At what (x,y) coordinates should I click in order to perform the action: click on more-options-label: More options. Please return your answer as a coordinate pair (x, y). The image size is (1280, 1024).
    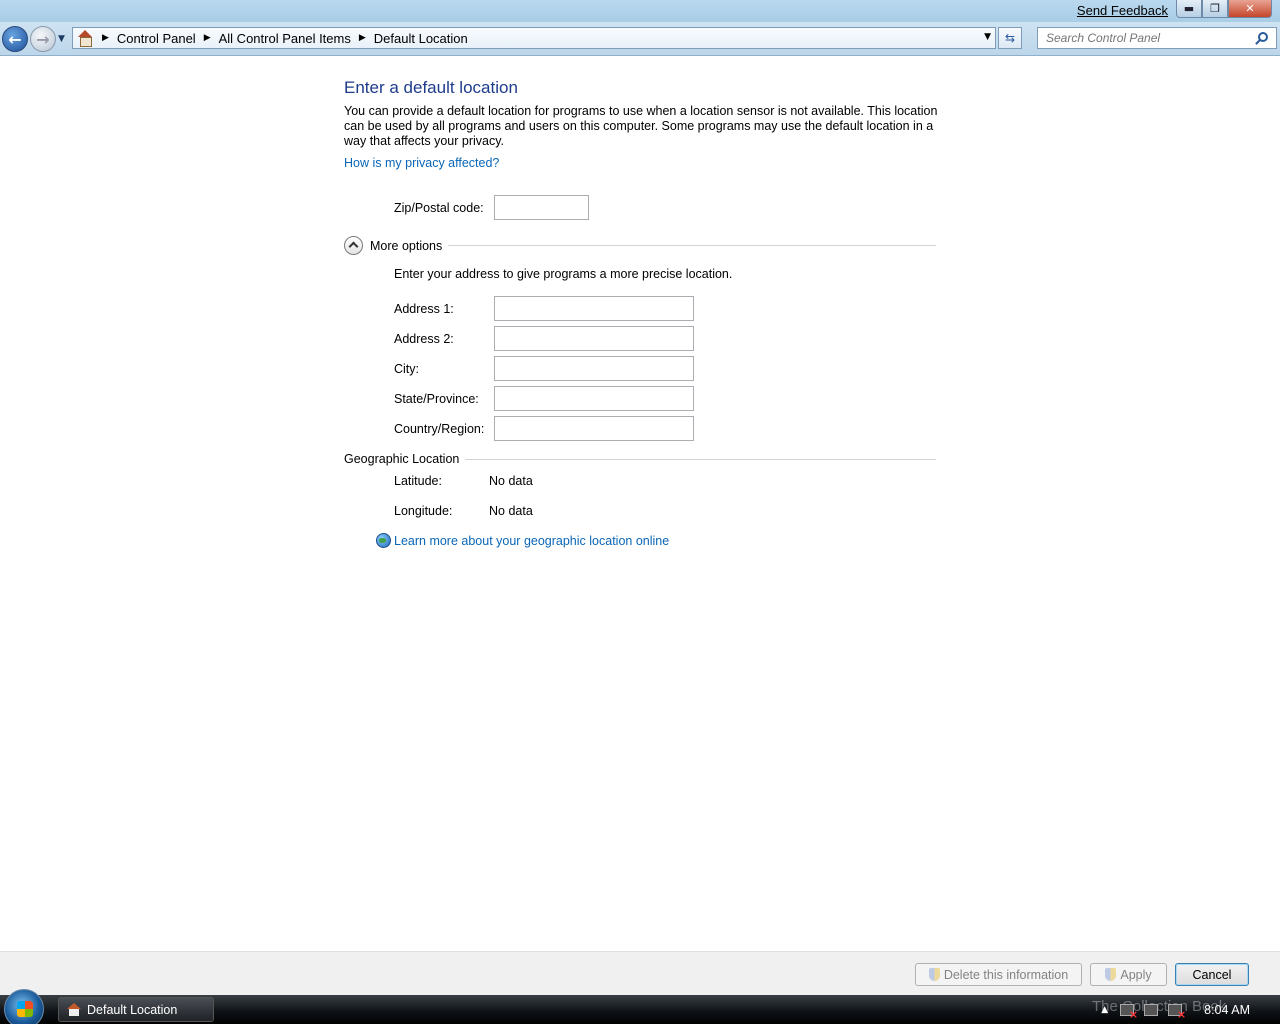
    Looking at the image, I should click on (406, 246).